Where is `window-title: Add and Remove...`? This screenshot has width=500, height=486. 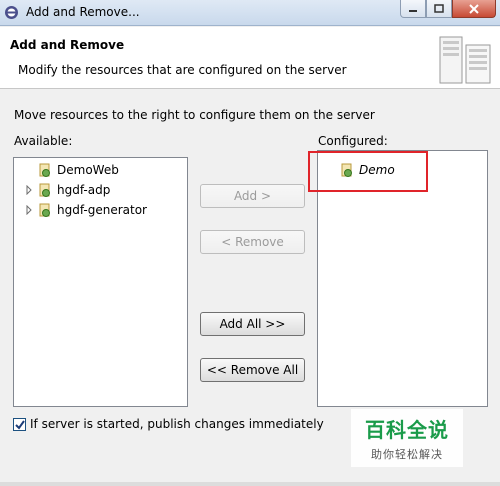 window-title: Add and Remove... is located at coordinates (83, 12).